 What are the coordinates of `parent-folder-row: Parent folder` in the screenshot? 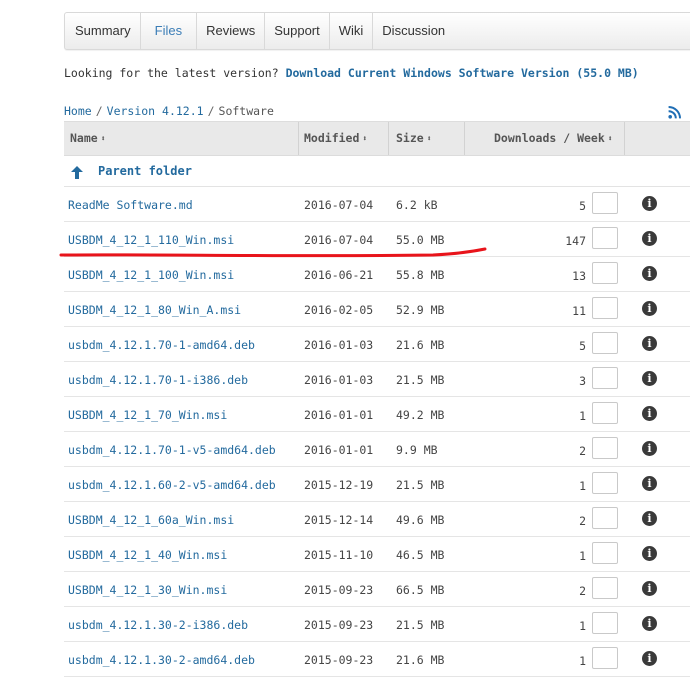 It's located at (377, 171).